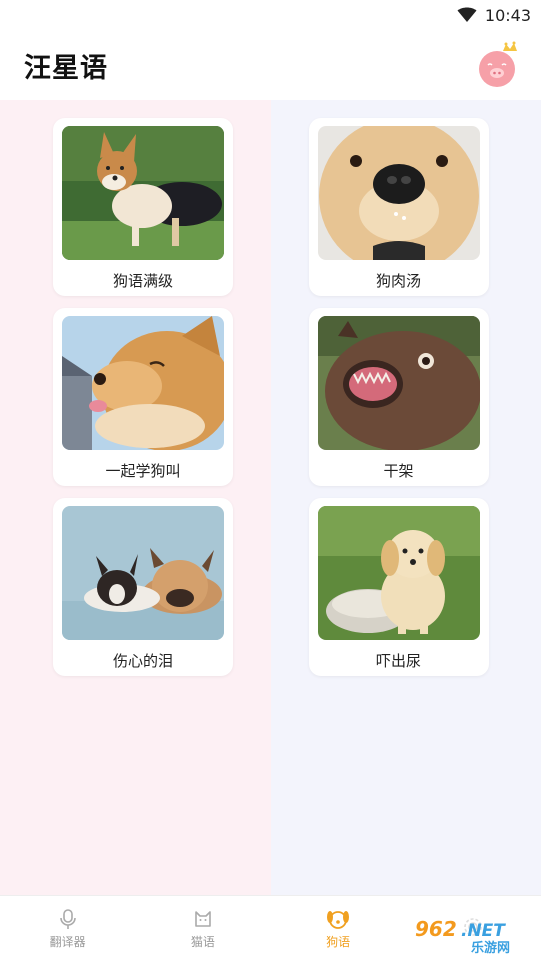 Image resolution: width=541 pixels, height=961 pixels. What do you see at coordinates (436, 929) in the screenshot?
I see `svg-text: 962` at bounding box center [436, 929].